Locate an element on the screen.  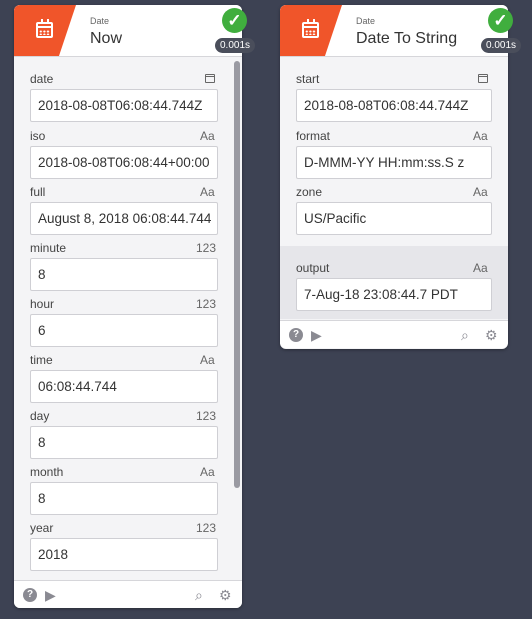
node-title: Date To String is located at coordinates (407, 38).